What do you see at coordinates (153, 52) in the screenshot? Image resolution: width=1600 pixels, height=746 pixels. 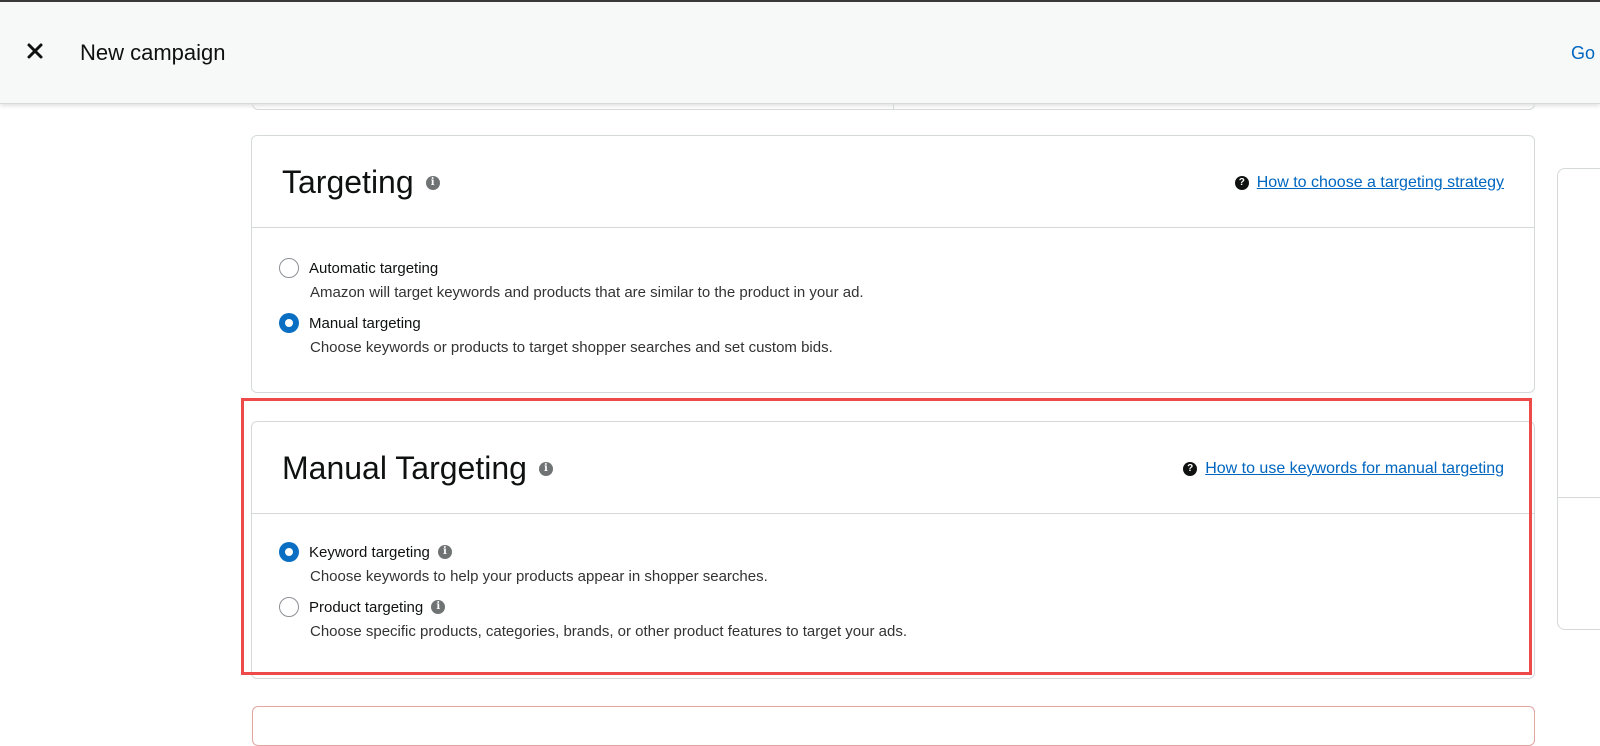 I see `page-title: New campaign` at bounding box center [153, 52].